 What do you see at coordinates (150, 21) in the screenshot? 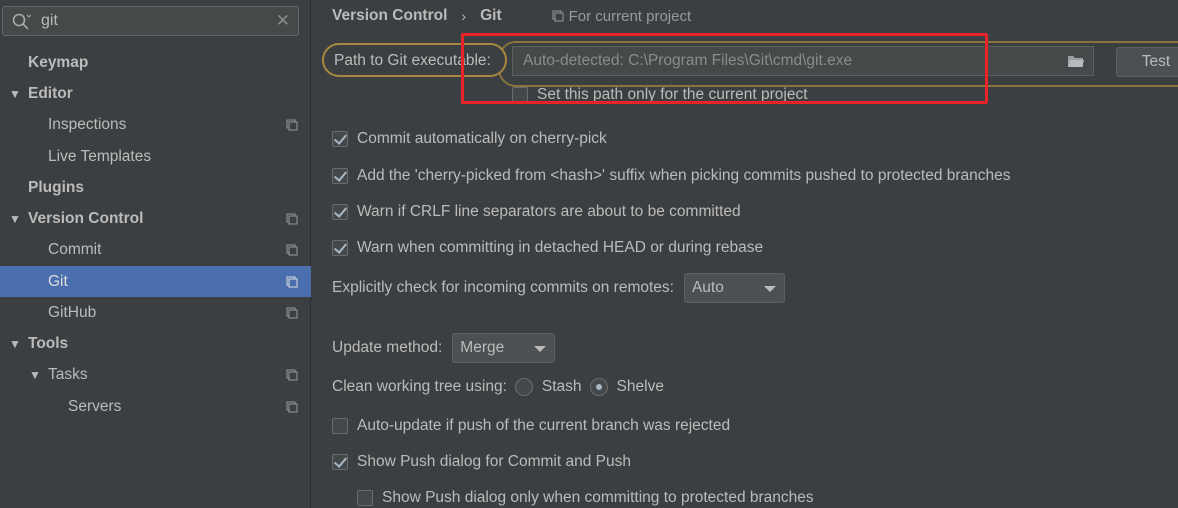
I see `settings-search-field: git ✕` at bounding box center [150, 21].